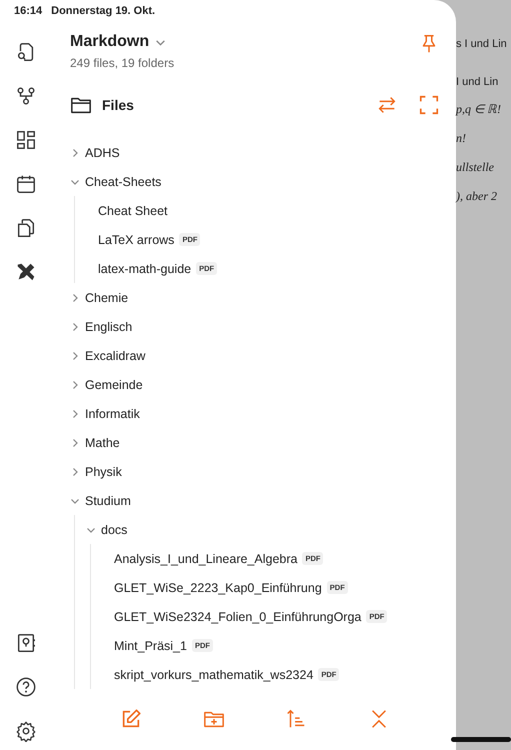 The width and height of the screenshot is (511, 750). Describe the element at coordinates (263, 529) in the screenshot. I see `folder-row: docs` at that location.